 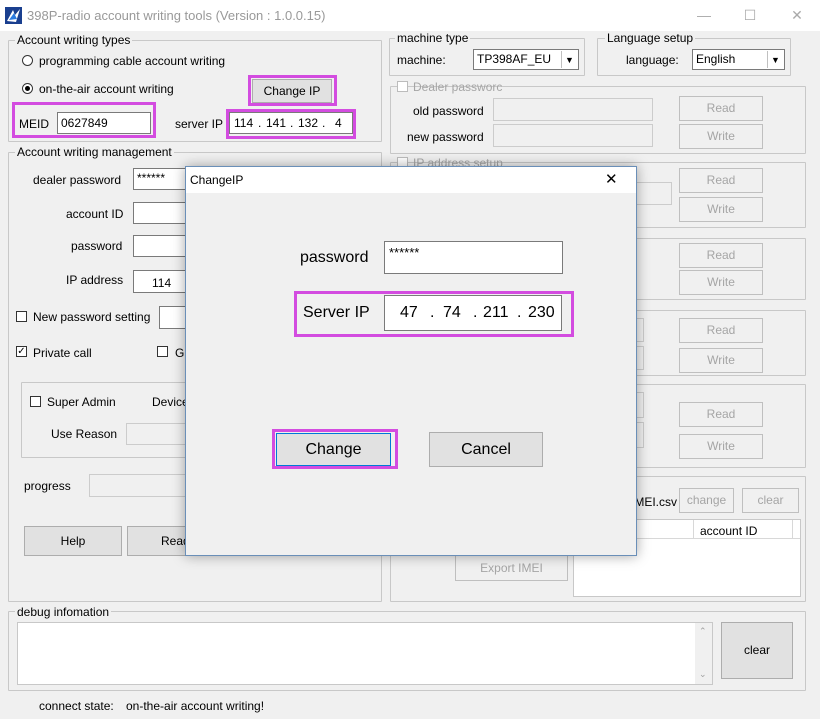 I want to click on ip-address-label: IP address, so click(x=95, y=280).